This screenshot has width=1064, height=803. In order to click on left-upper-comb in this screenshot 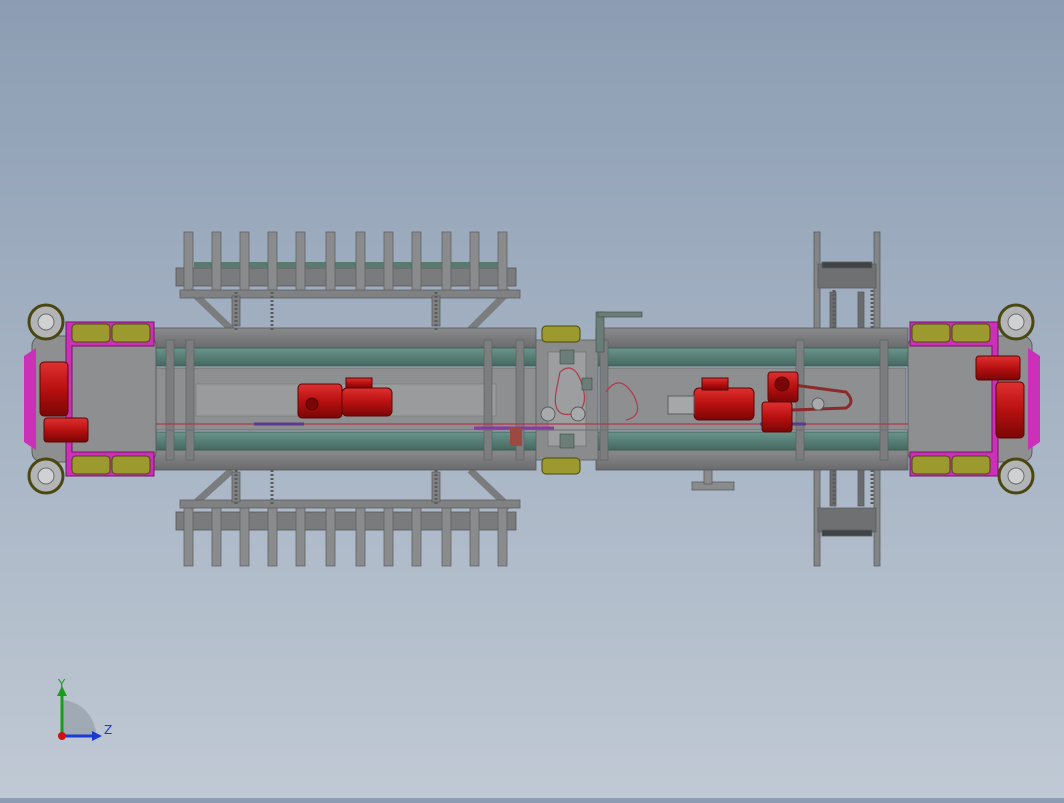, I will do `click(348, 282)`.